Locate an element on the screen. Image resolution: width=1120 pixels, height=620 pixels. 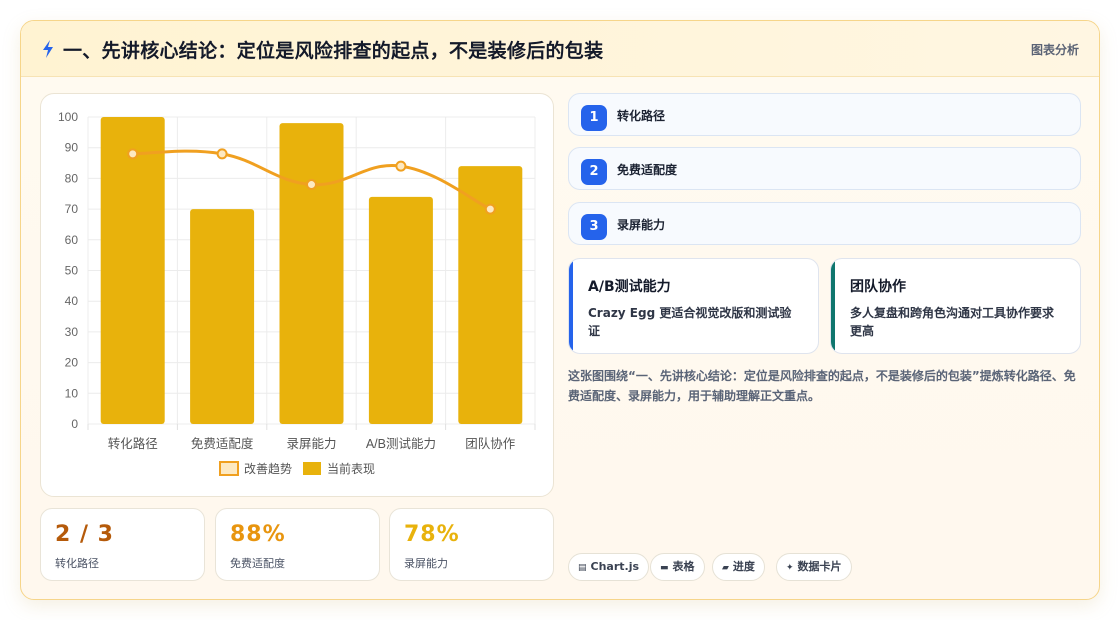
legend-label: 当前表现 is located at coordinates (351, 468).